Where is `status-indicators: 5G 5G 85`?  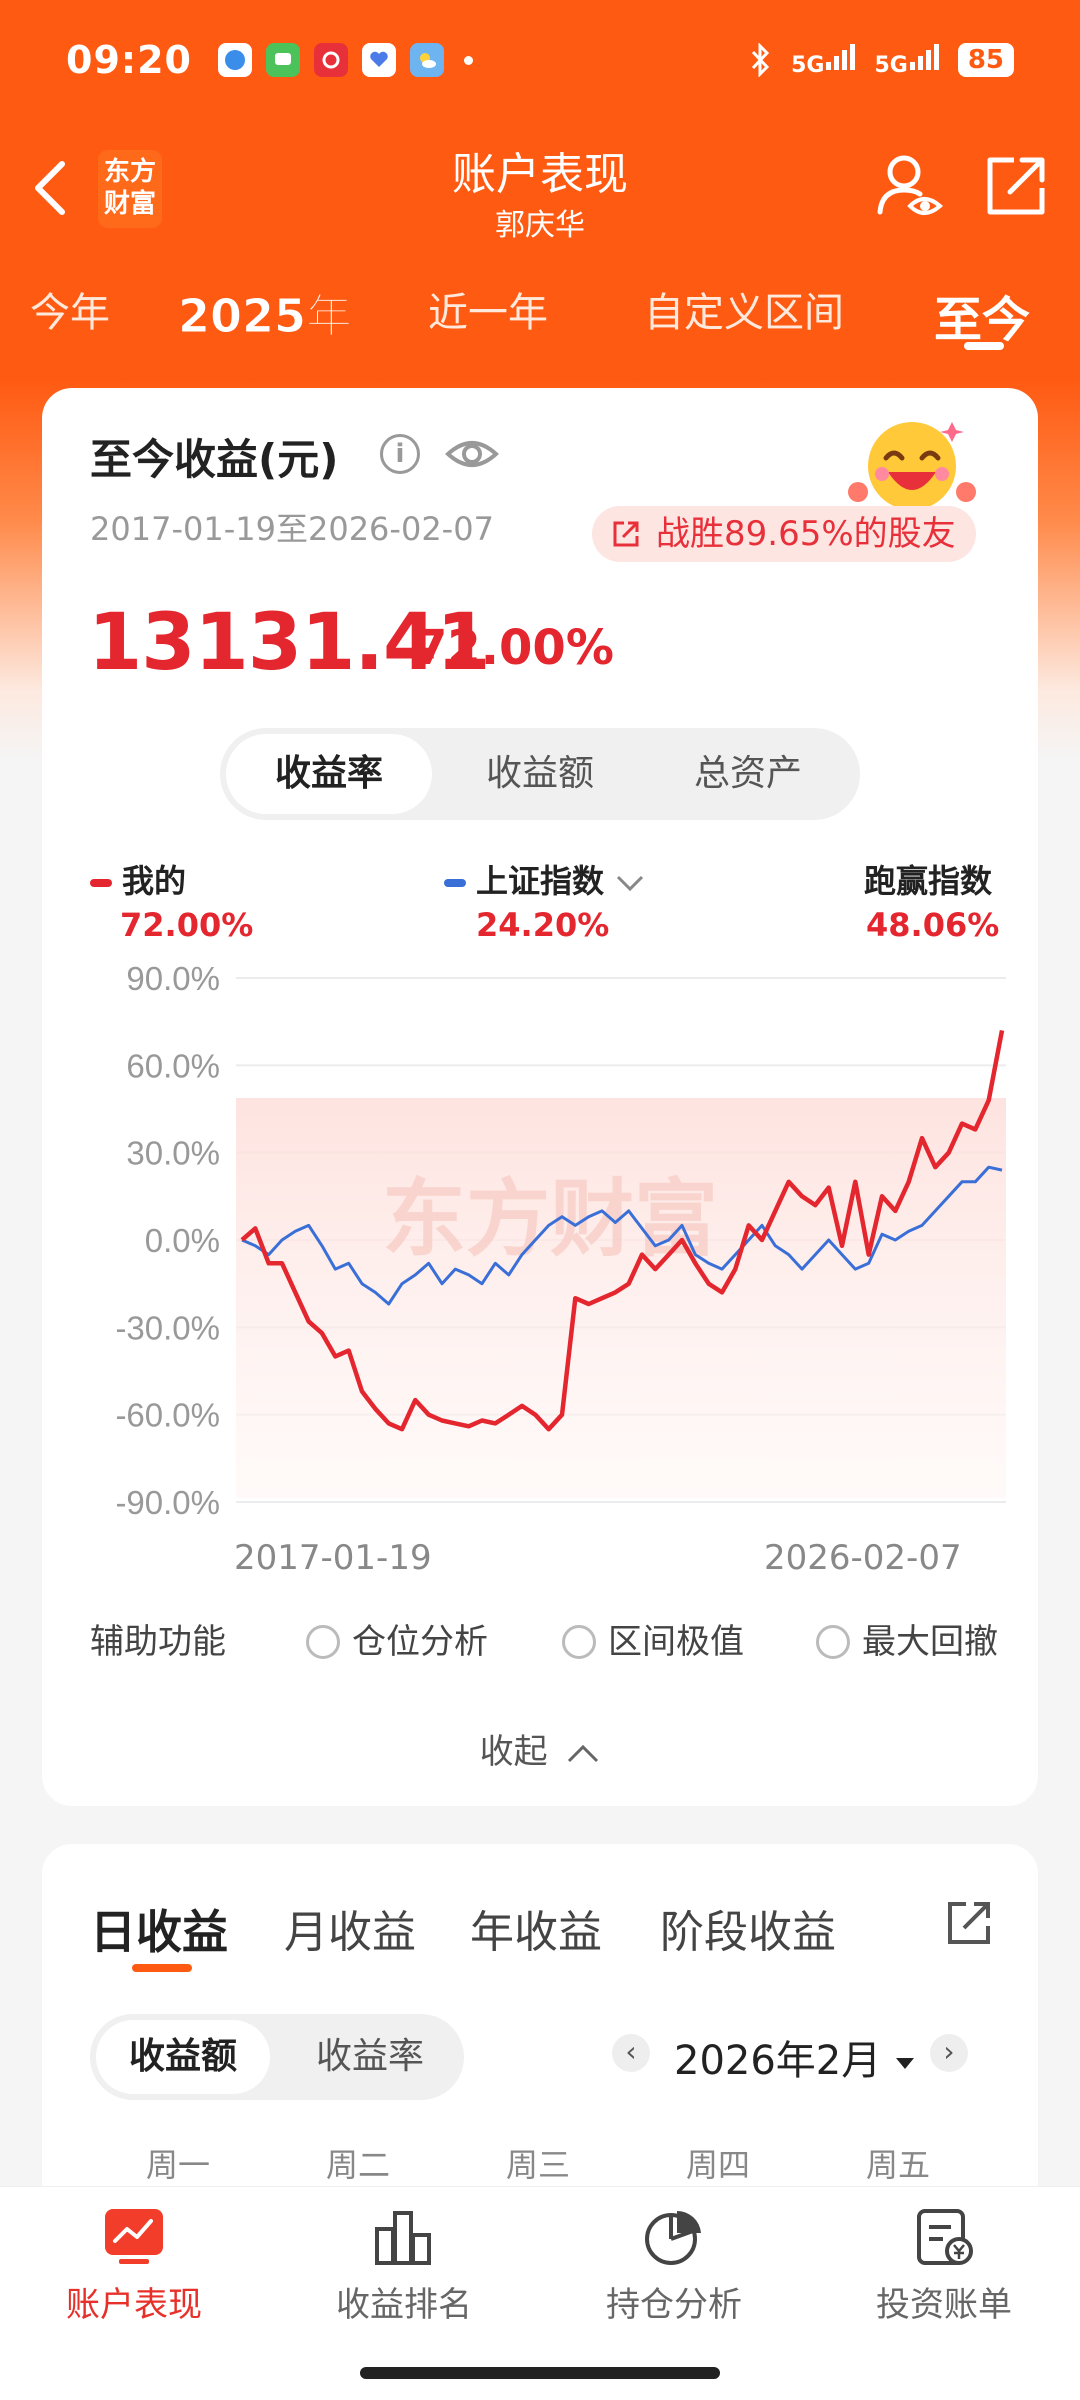
status-indicators: 5G 5G 85 is located at coordinates (881, 60).